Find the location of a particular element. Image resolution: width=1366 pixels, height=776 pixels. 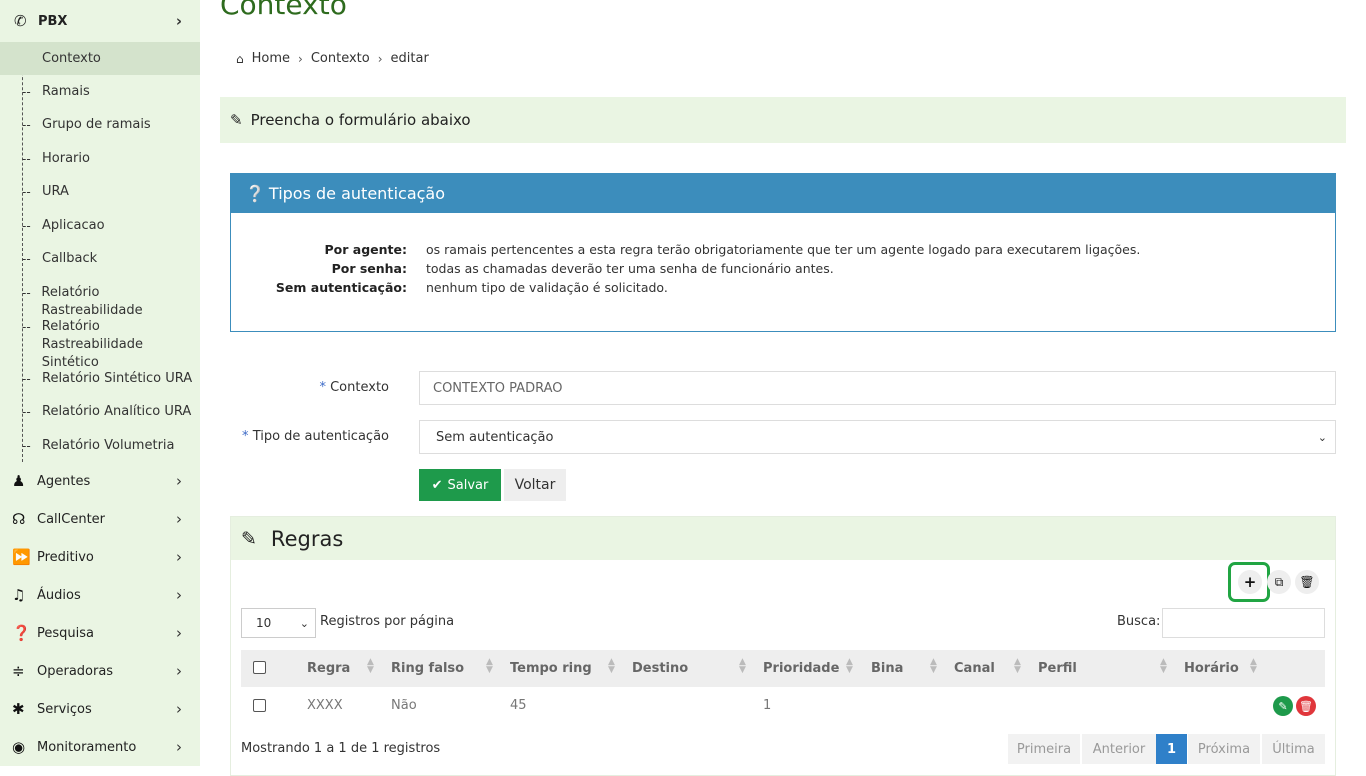

sidebar-item-contexto: Contexto is located at coordinates (100, 58).